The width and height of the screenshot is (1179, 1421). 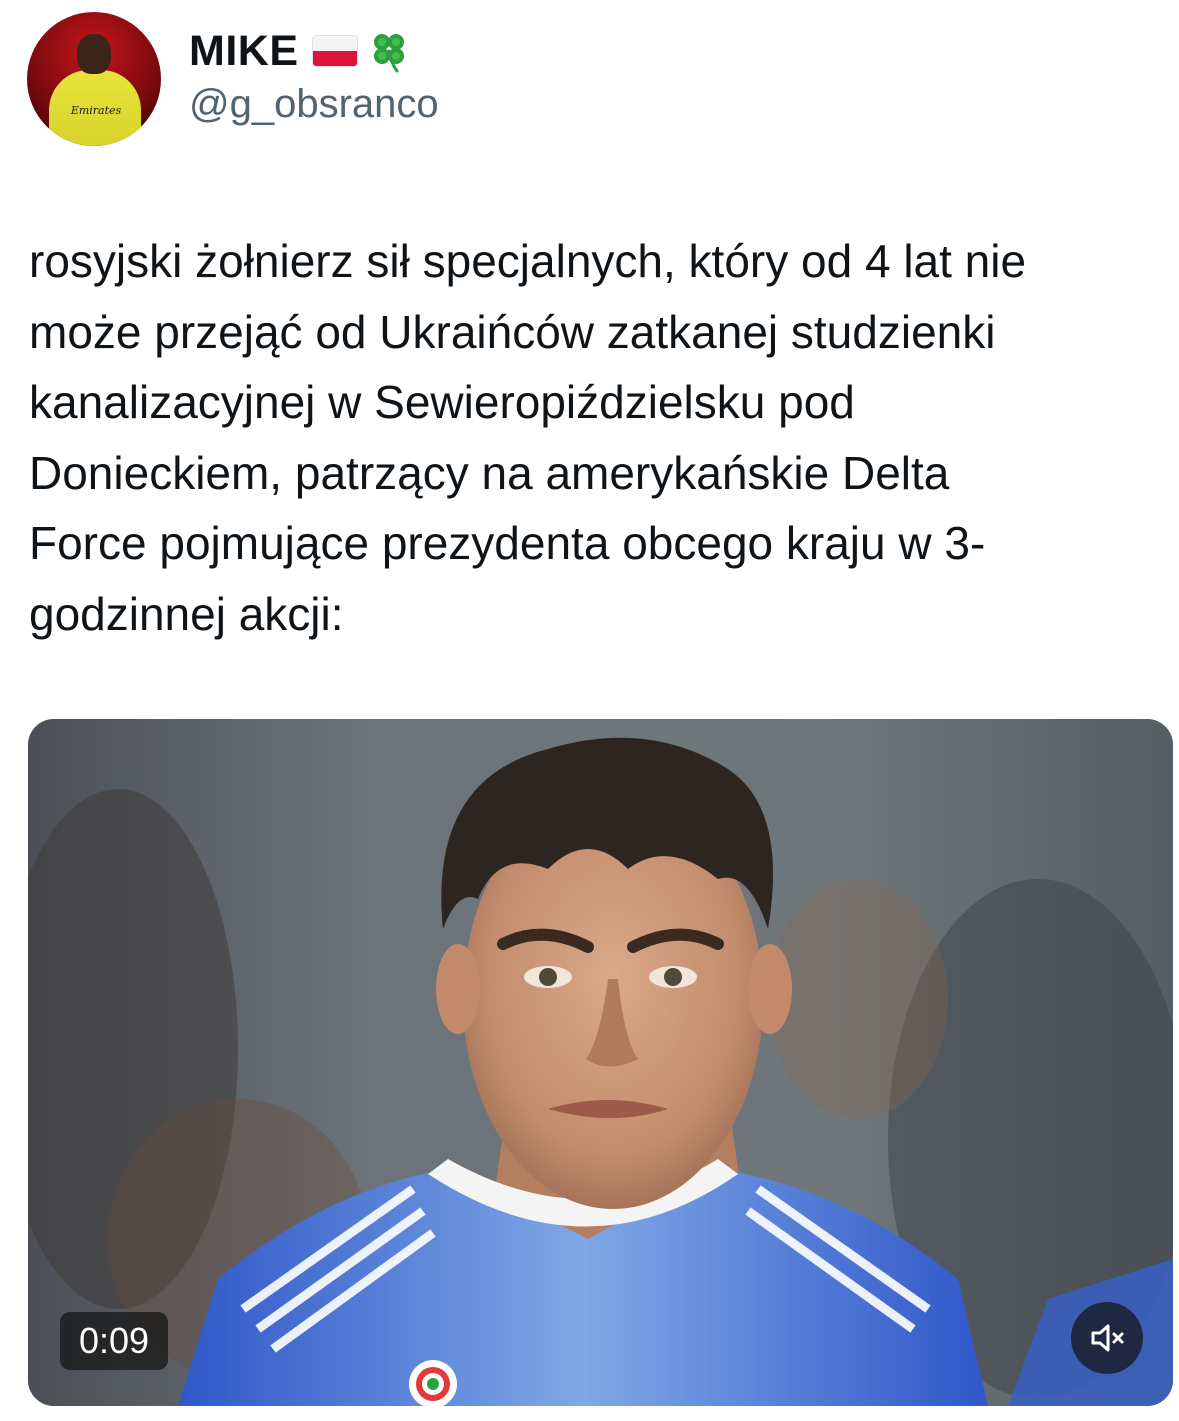 I want to click on speaker-muted-icon, so click(x=1107, y=1338).